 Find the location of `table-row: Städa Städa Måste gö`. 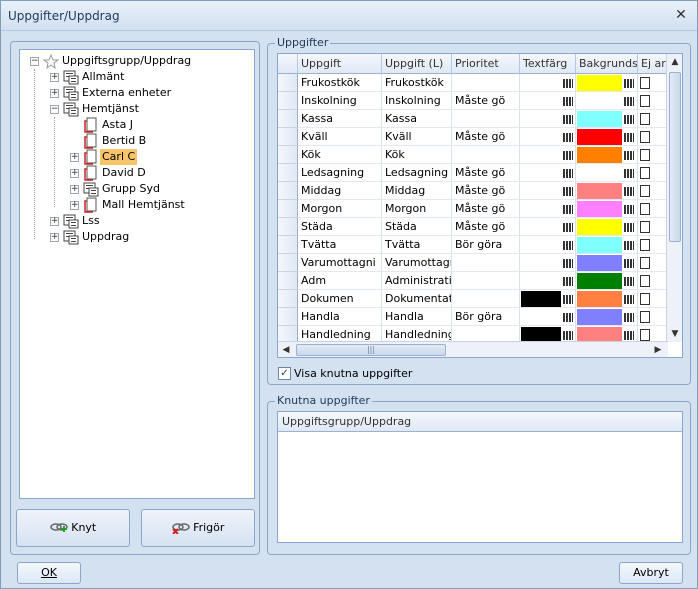

table-row: Städa Städa Måste gö is located at coordinates (473, 227).